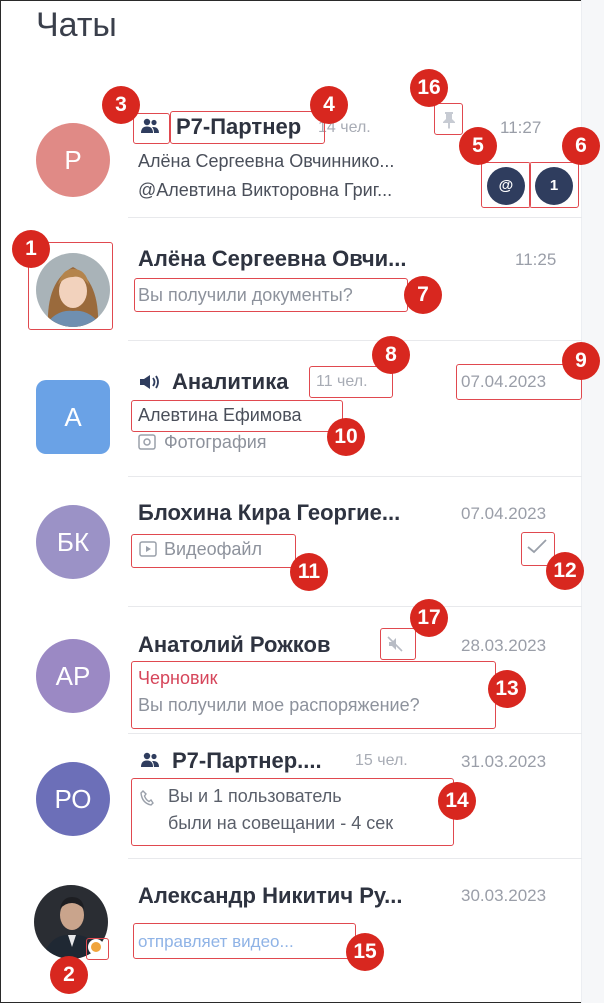 The height and width of the screenshot is (1003, 604). Describe the element at coordinates (507, 689) in the screenshot. I see `callout-13: 13` at that location.